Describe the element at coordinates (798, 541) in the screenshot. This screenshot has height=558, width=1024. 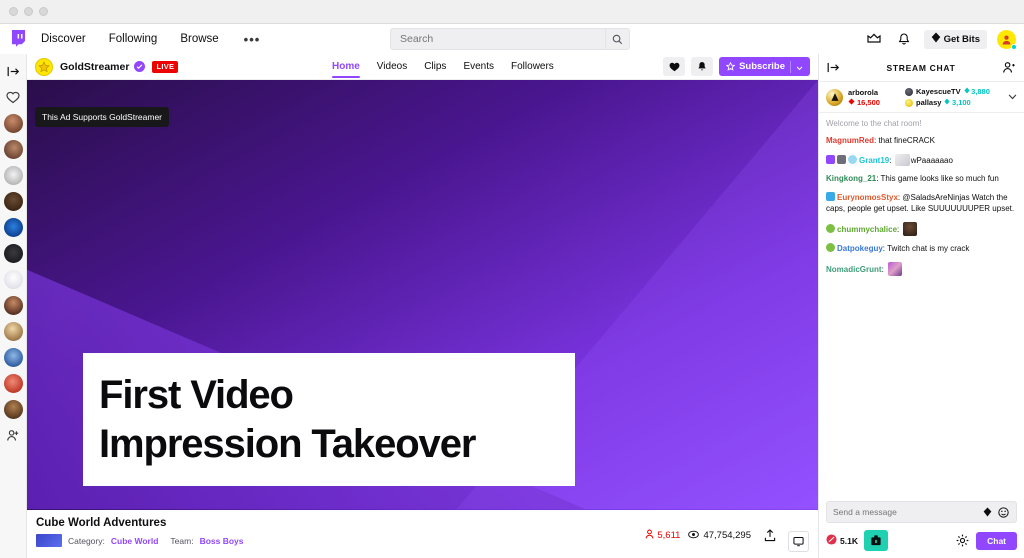
I see `popout-chat-button` at that location.